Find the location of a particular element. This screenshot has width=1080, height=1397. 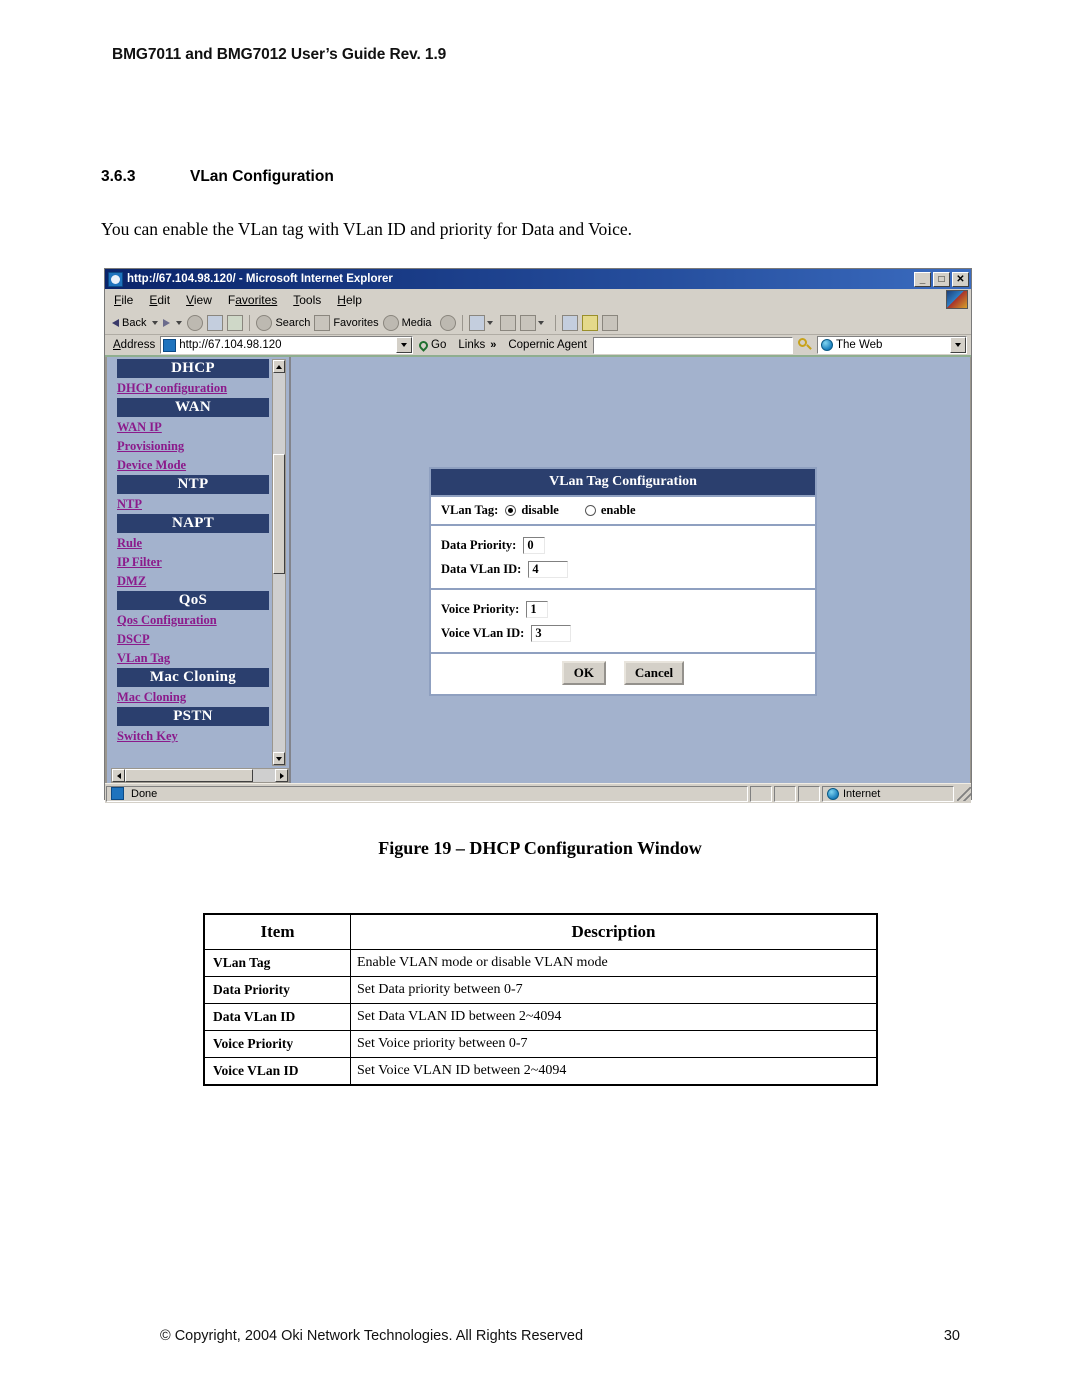

chevron-right-icon: » is located at coordinates (493, 345).